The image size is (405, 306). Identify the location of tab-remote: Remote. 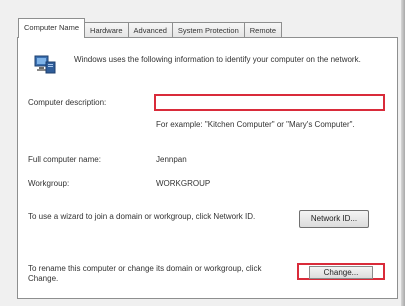
(263, 30).